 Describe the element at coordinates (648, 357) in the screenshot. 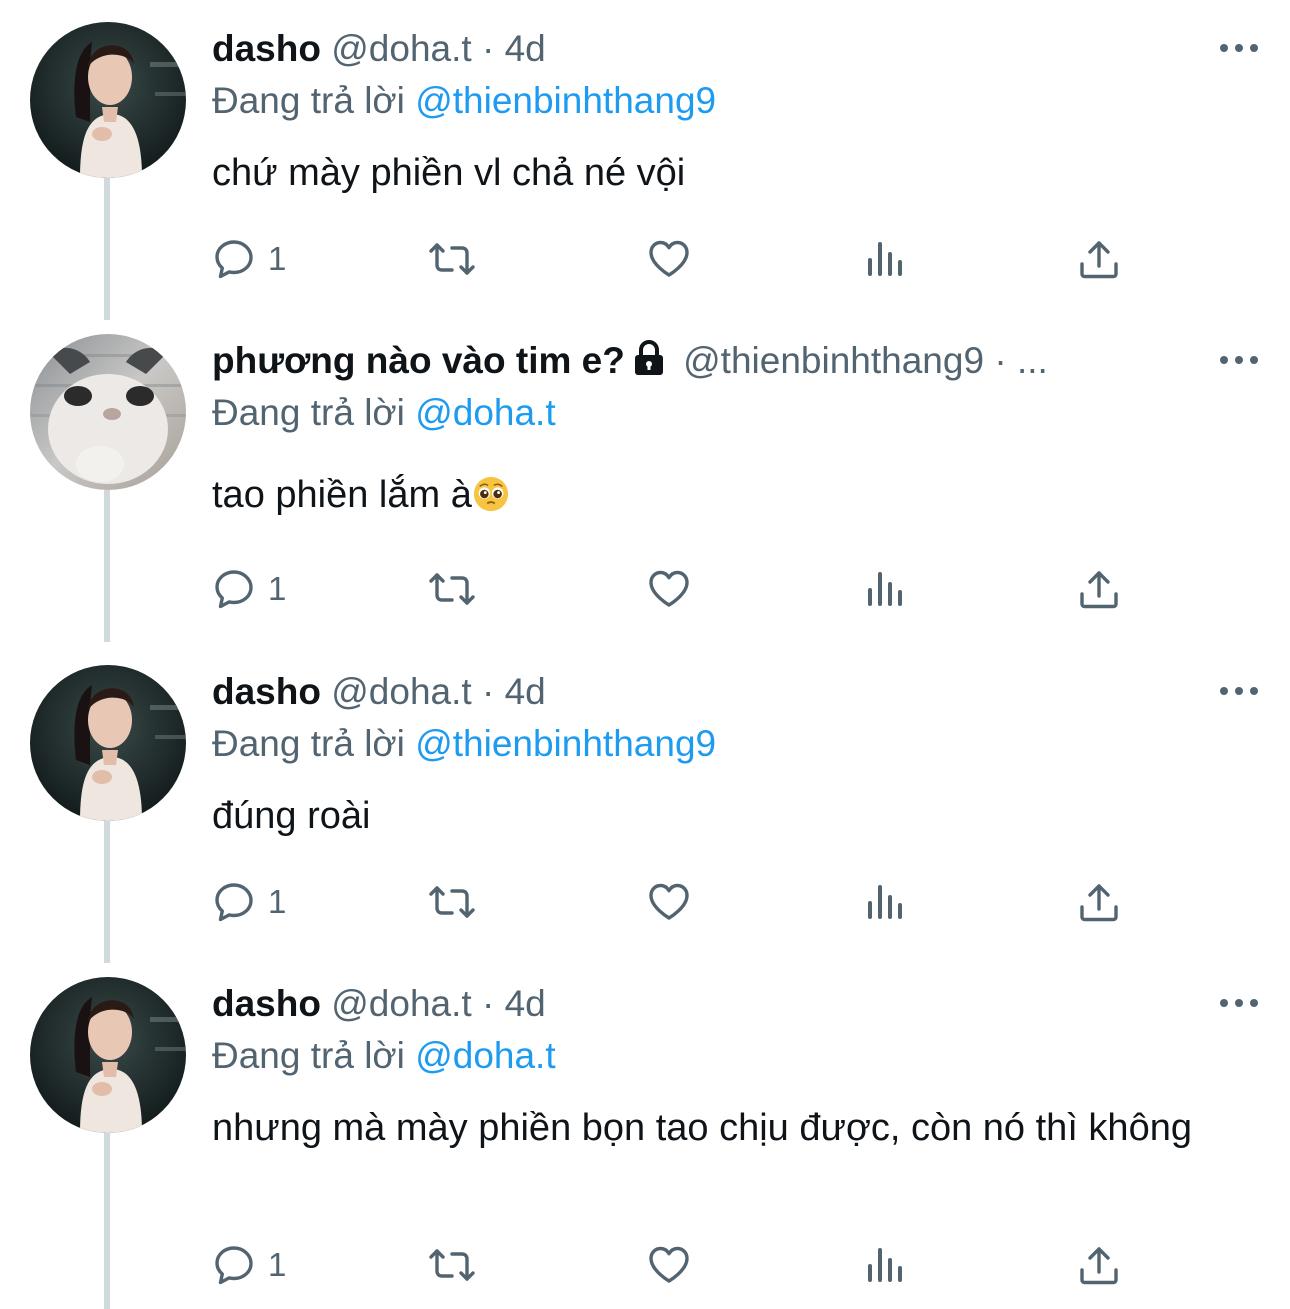

I see `lock-icon` at that location.